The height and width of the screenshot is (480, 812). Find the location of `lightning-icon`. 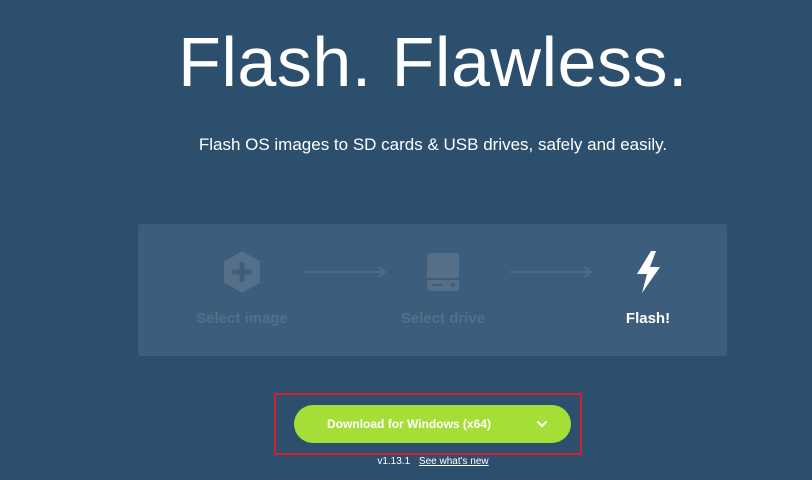

lightning-icon is located at coordinates (648, 272).